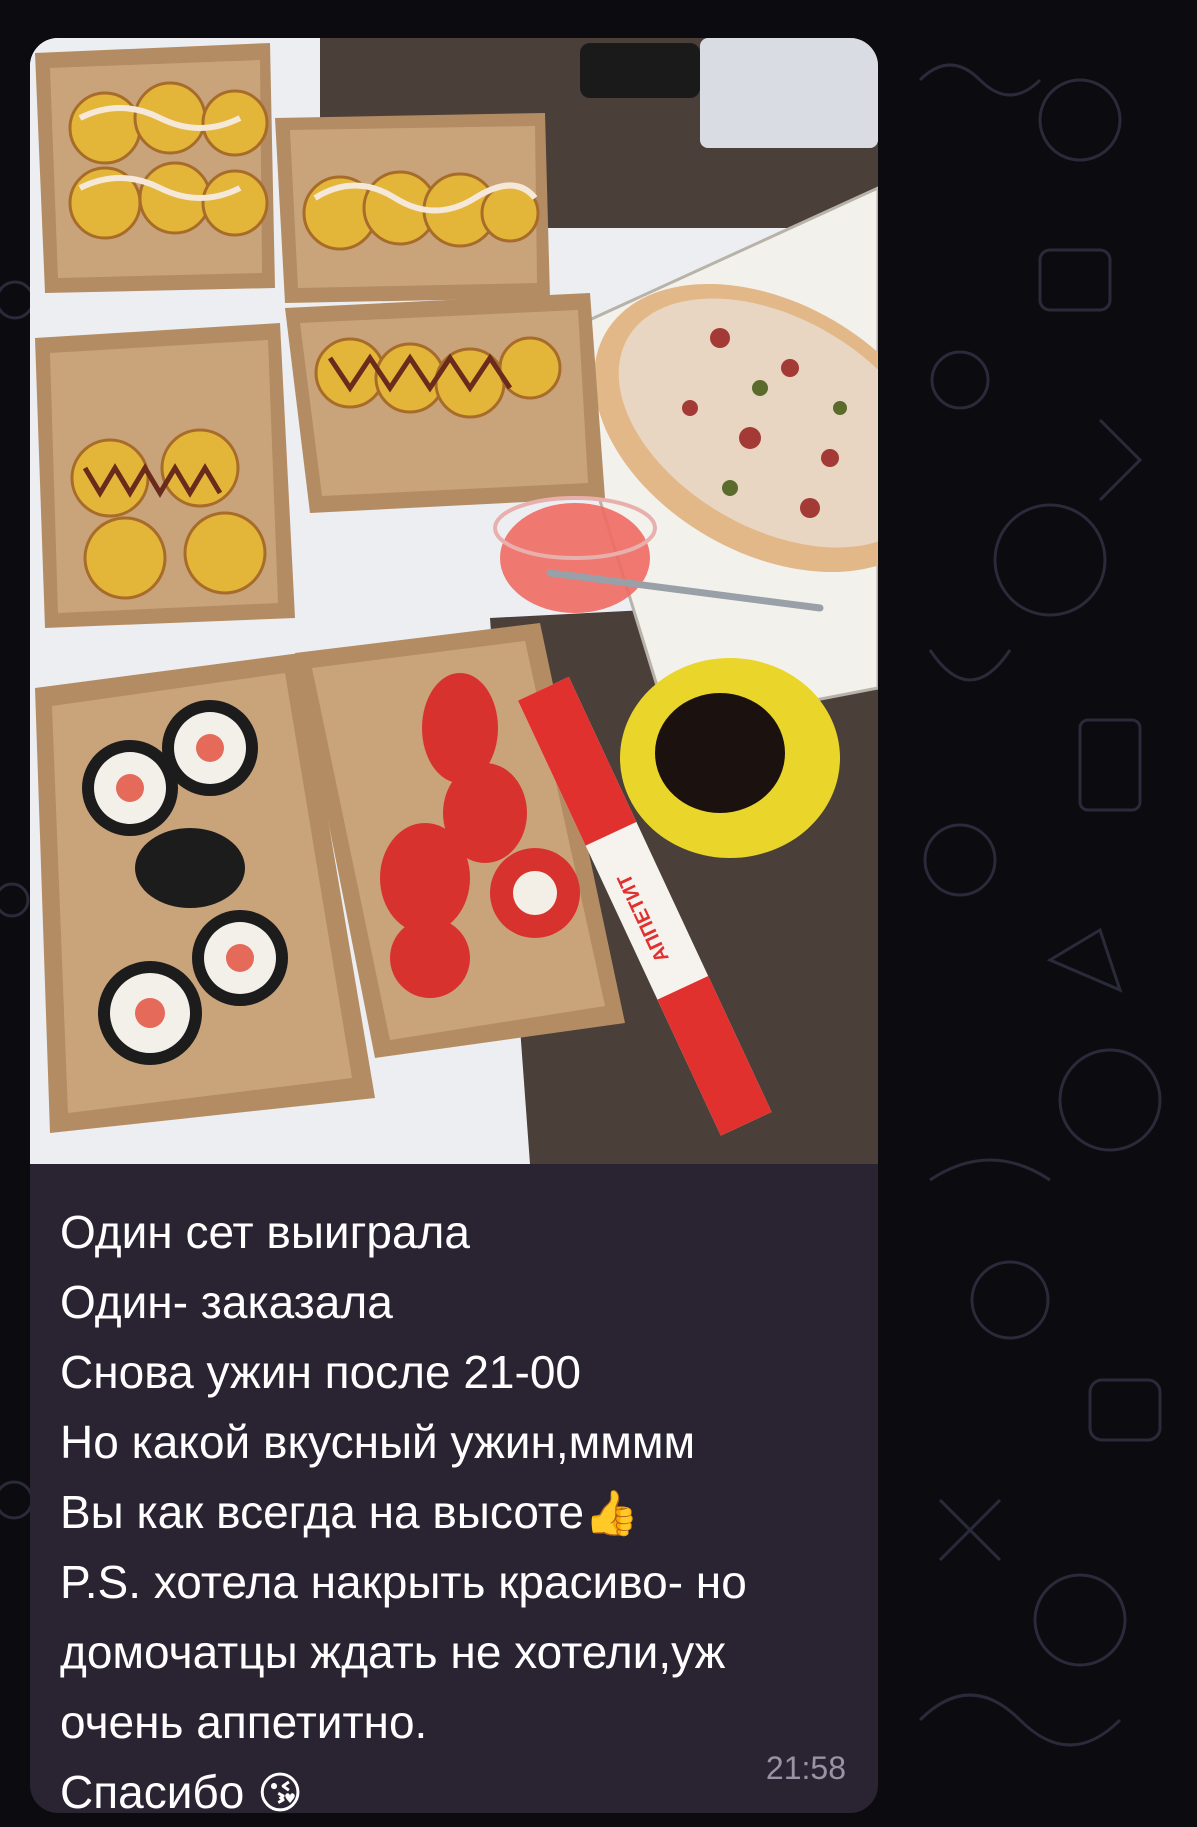 Image resolution: width=1197 pixels, height=1827 pixels. I want to click on message-line: Снова ужин после 21-00, so click(460, 1373).